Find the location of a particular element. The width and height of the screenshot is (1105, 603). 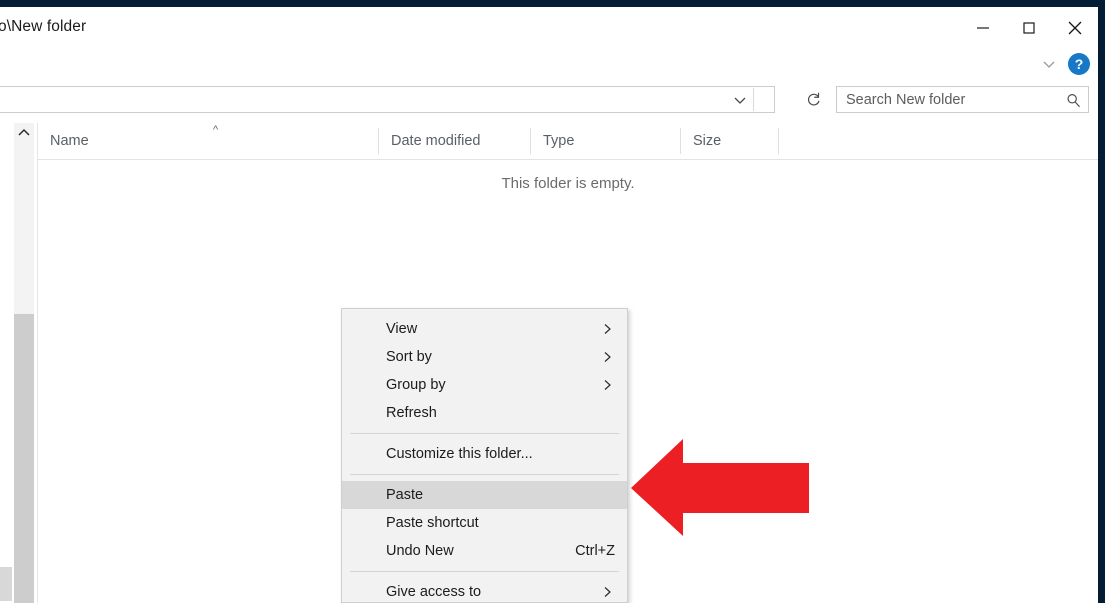

address-bar is located at coordinates (387, 99).